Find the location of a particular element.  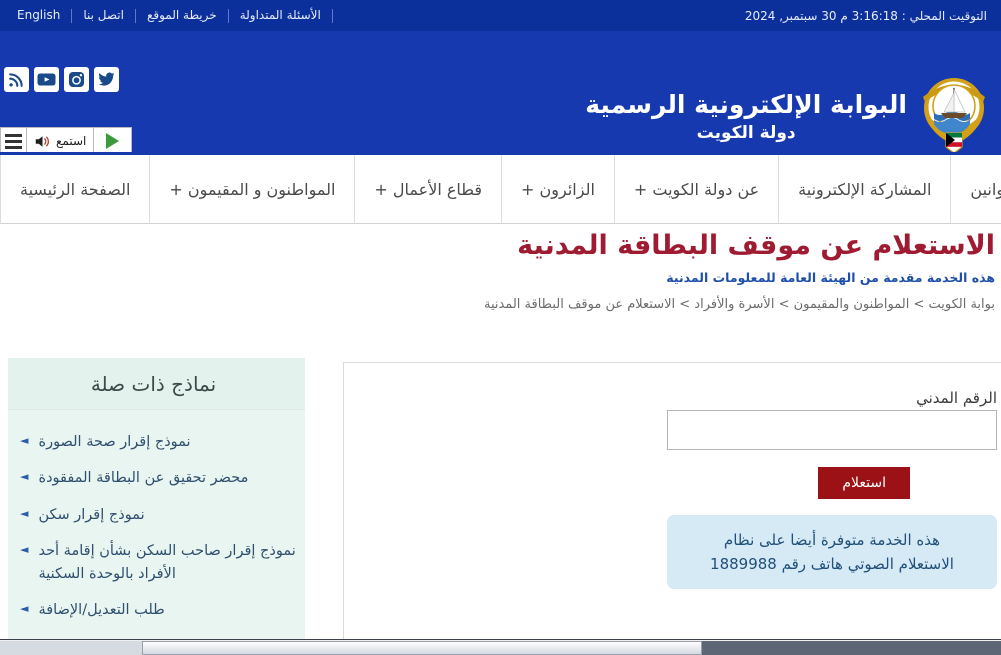

horizontal-scrollbar is located at coordinates (500, 647).